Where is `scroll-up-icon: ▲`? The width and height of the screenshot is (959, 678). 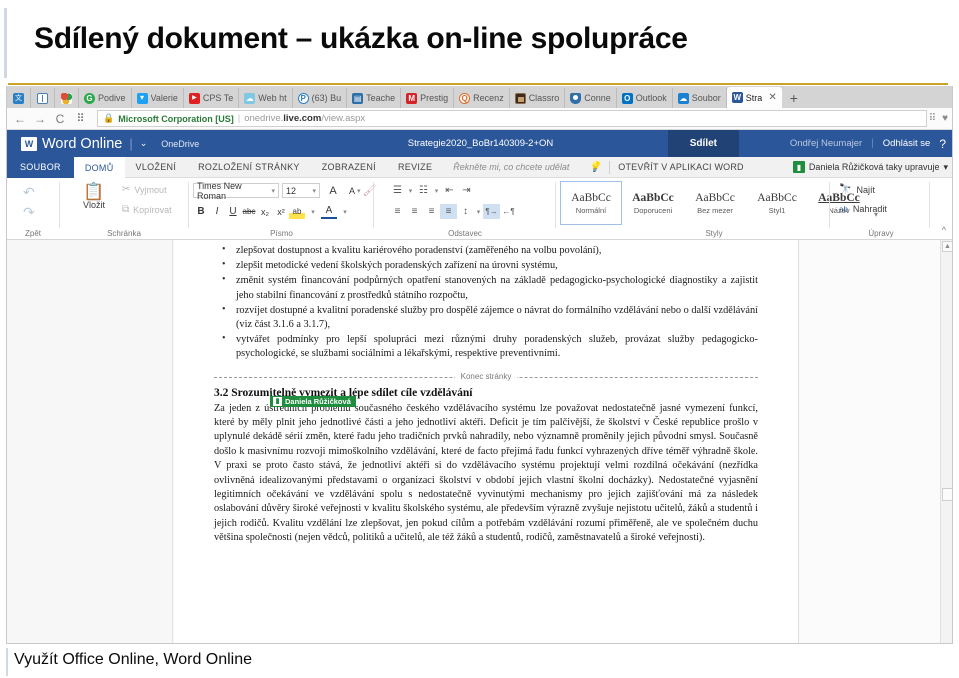
scroll-up-icon: ▲ is located at coordinates (947, 246).